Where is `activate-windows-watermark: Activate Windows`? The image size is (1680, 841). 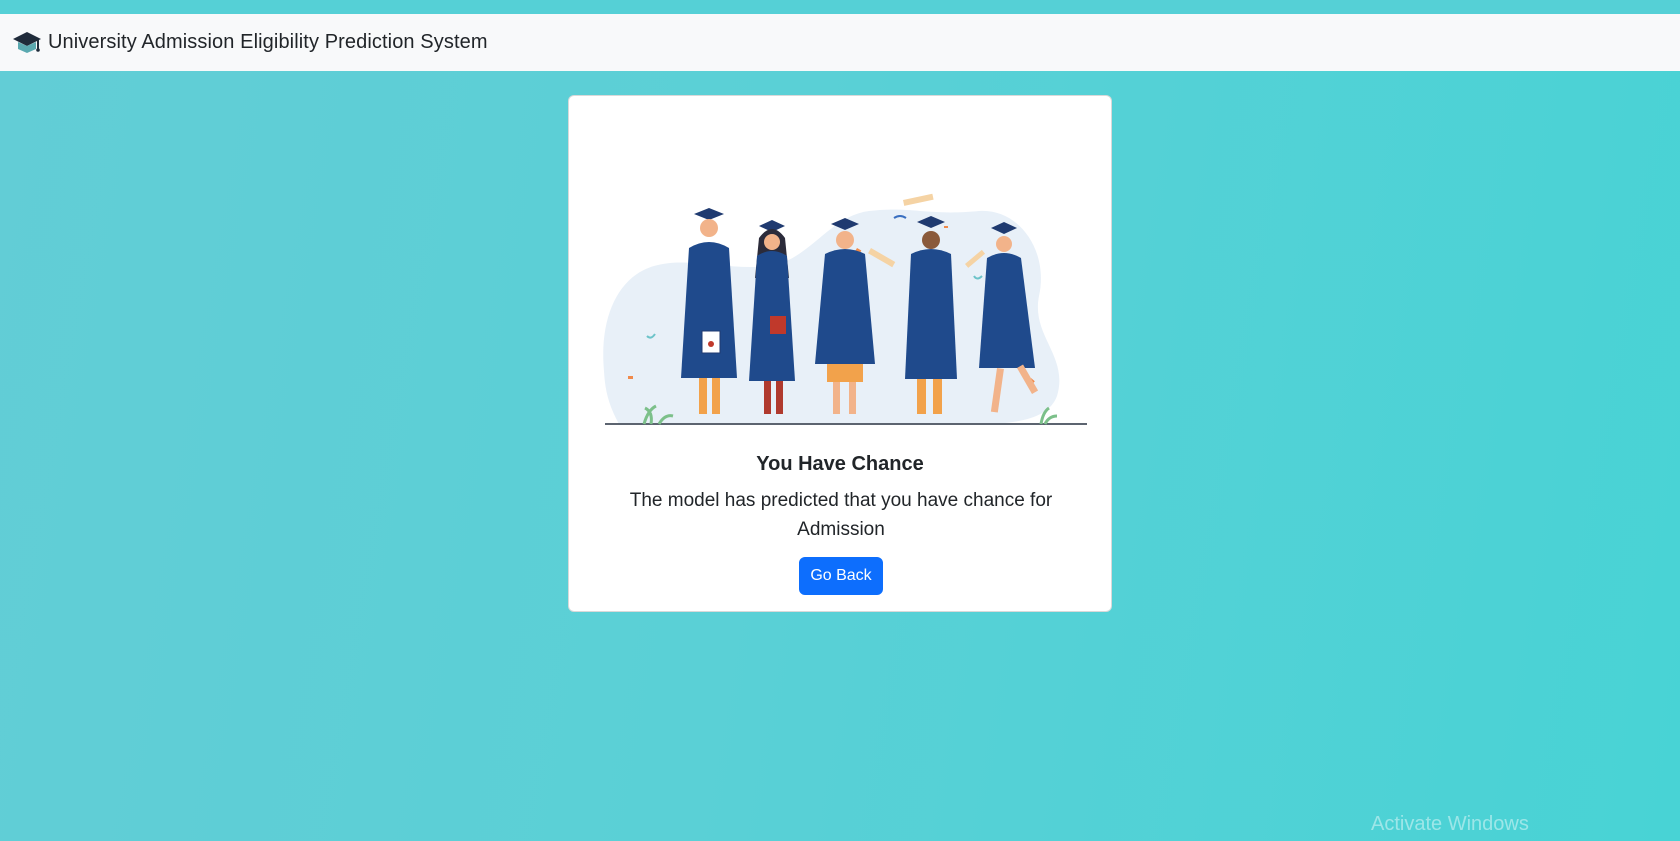 activate-windows-watermark: Activate Windows is located at coordinates (1450, 824).